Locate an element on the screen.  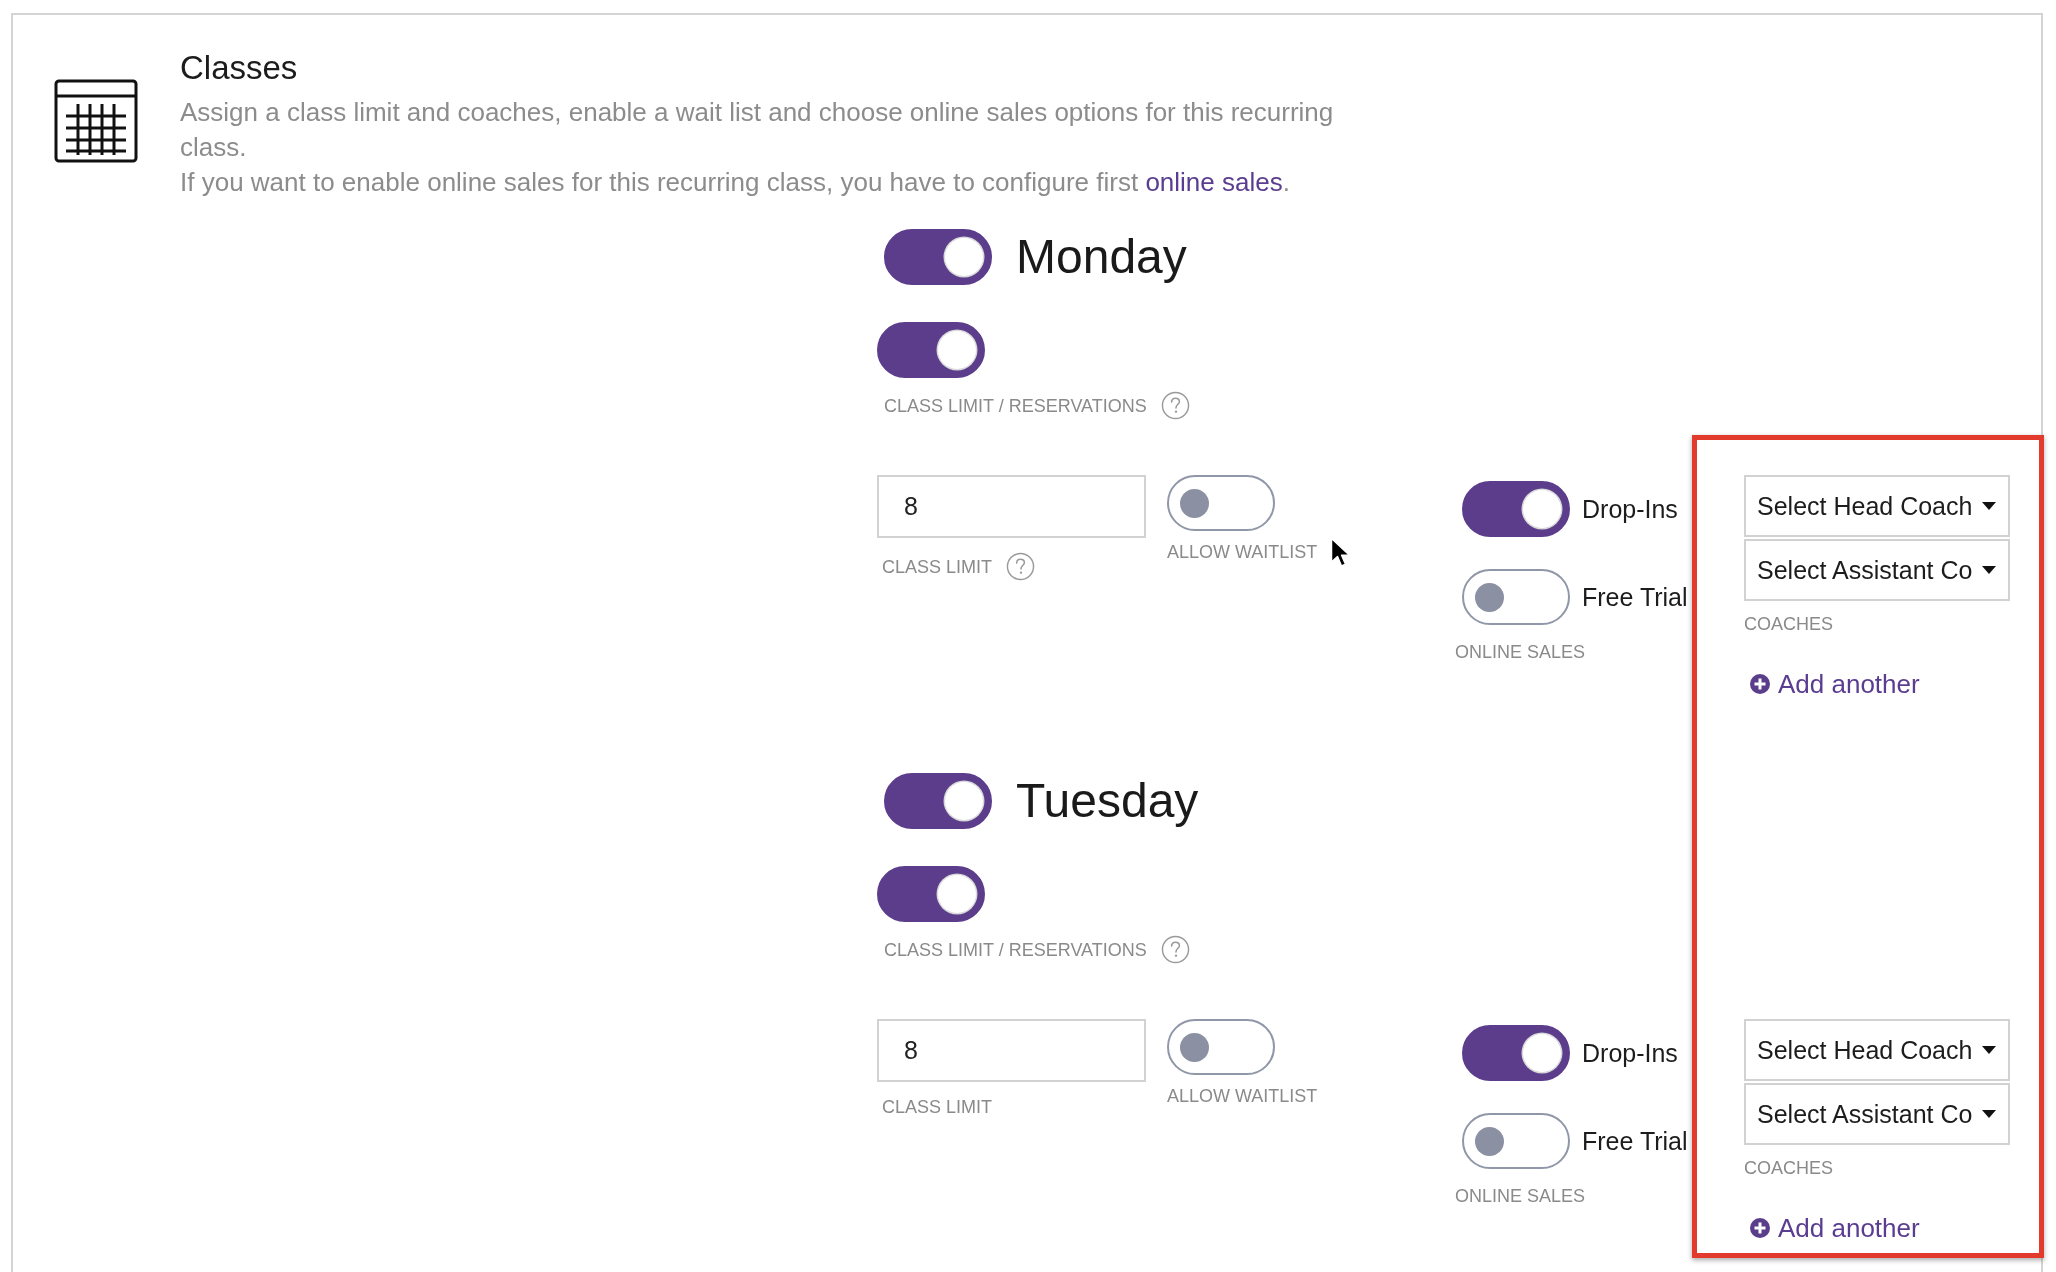
online-sales-note: If you want to enable online sales for this recurring class, you have to configure first online sales. is located at coordinates (735, 182).